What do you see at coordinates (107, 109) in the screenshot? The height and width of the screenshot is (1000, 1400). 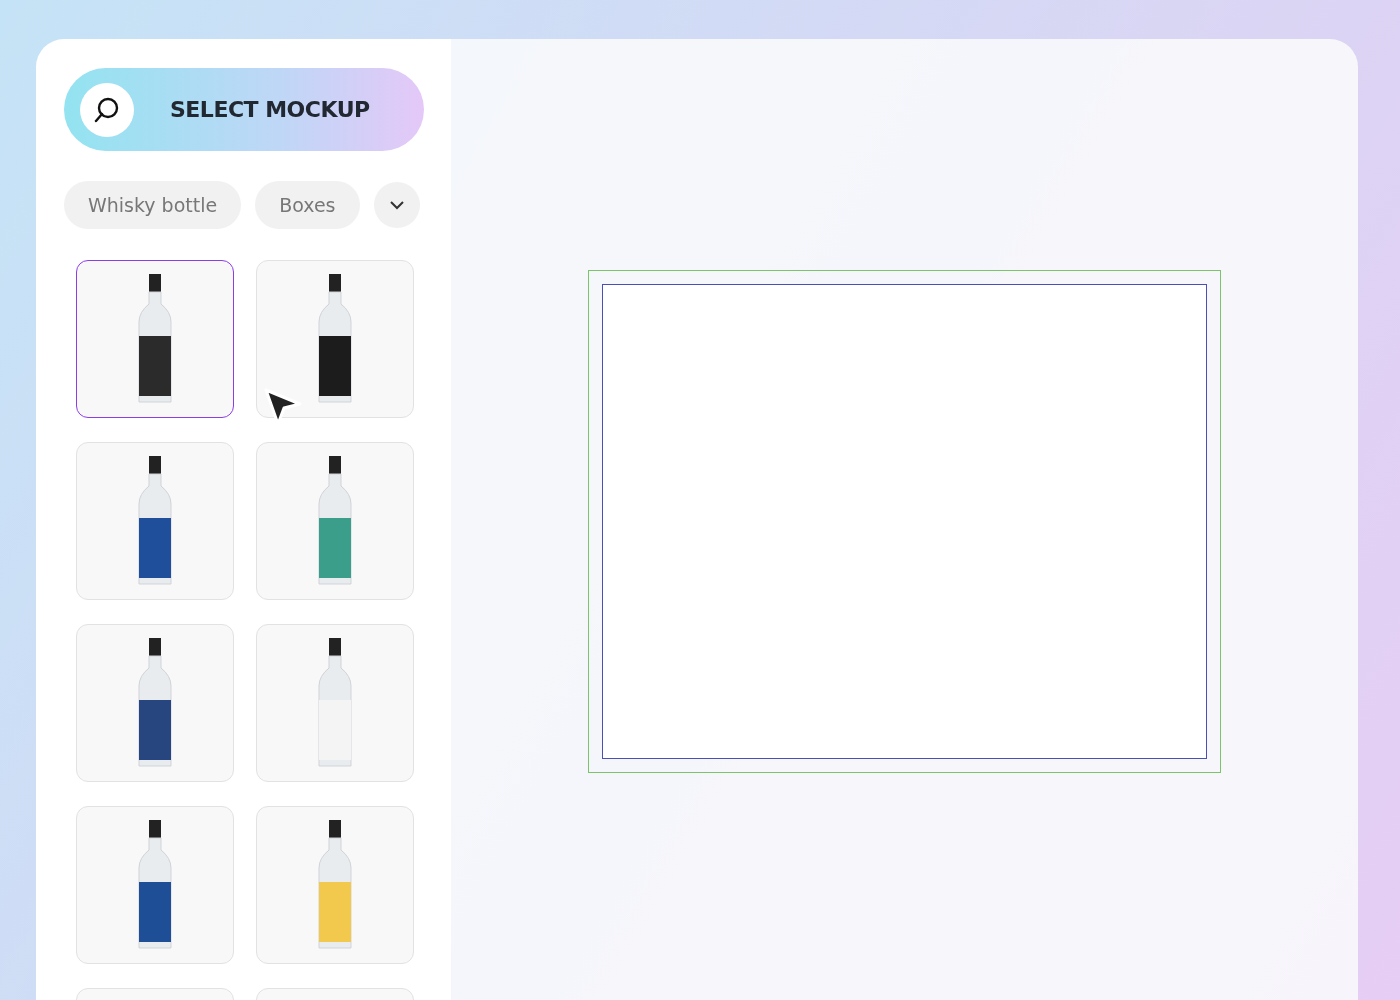 I see `search-icon` at bounding box center [107, 109].